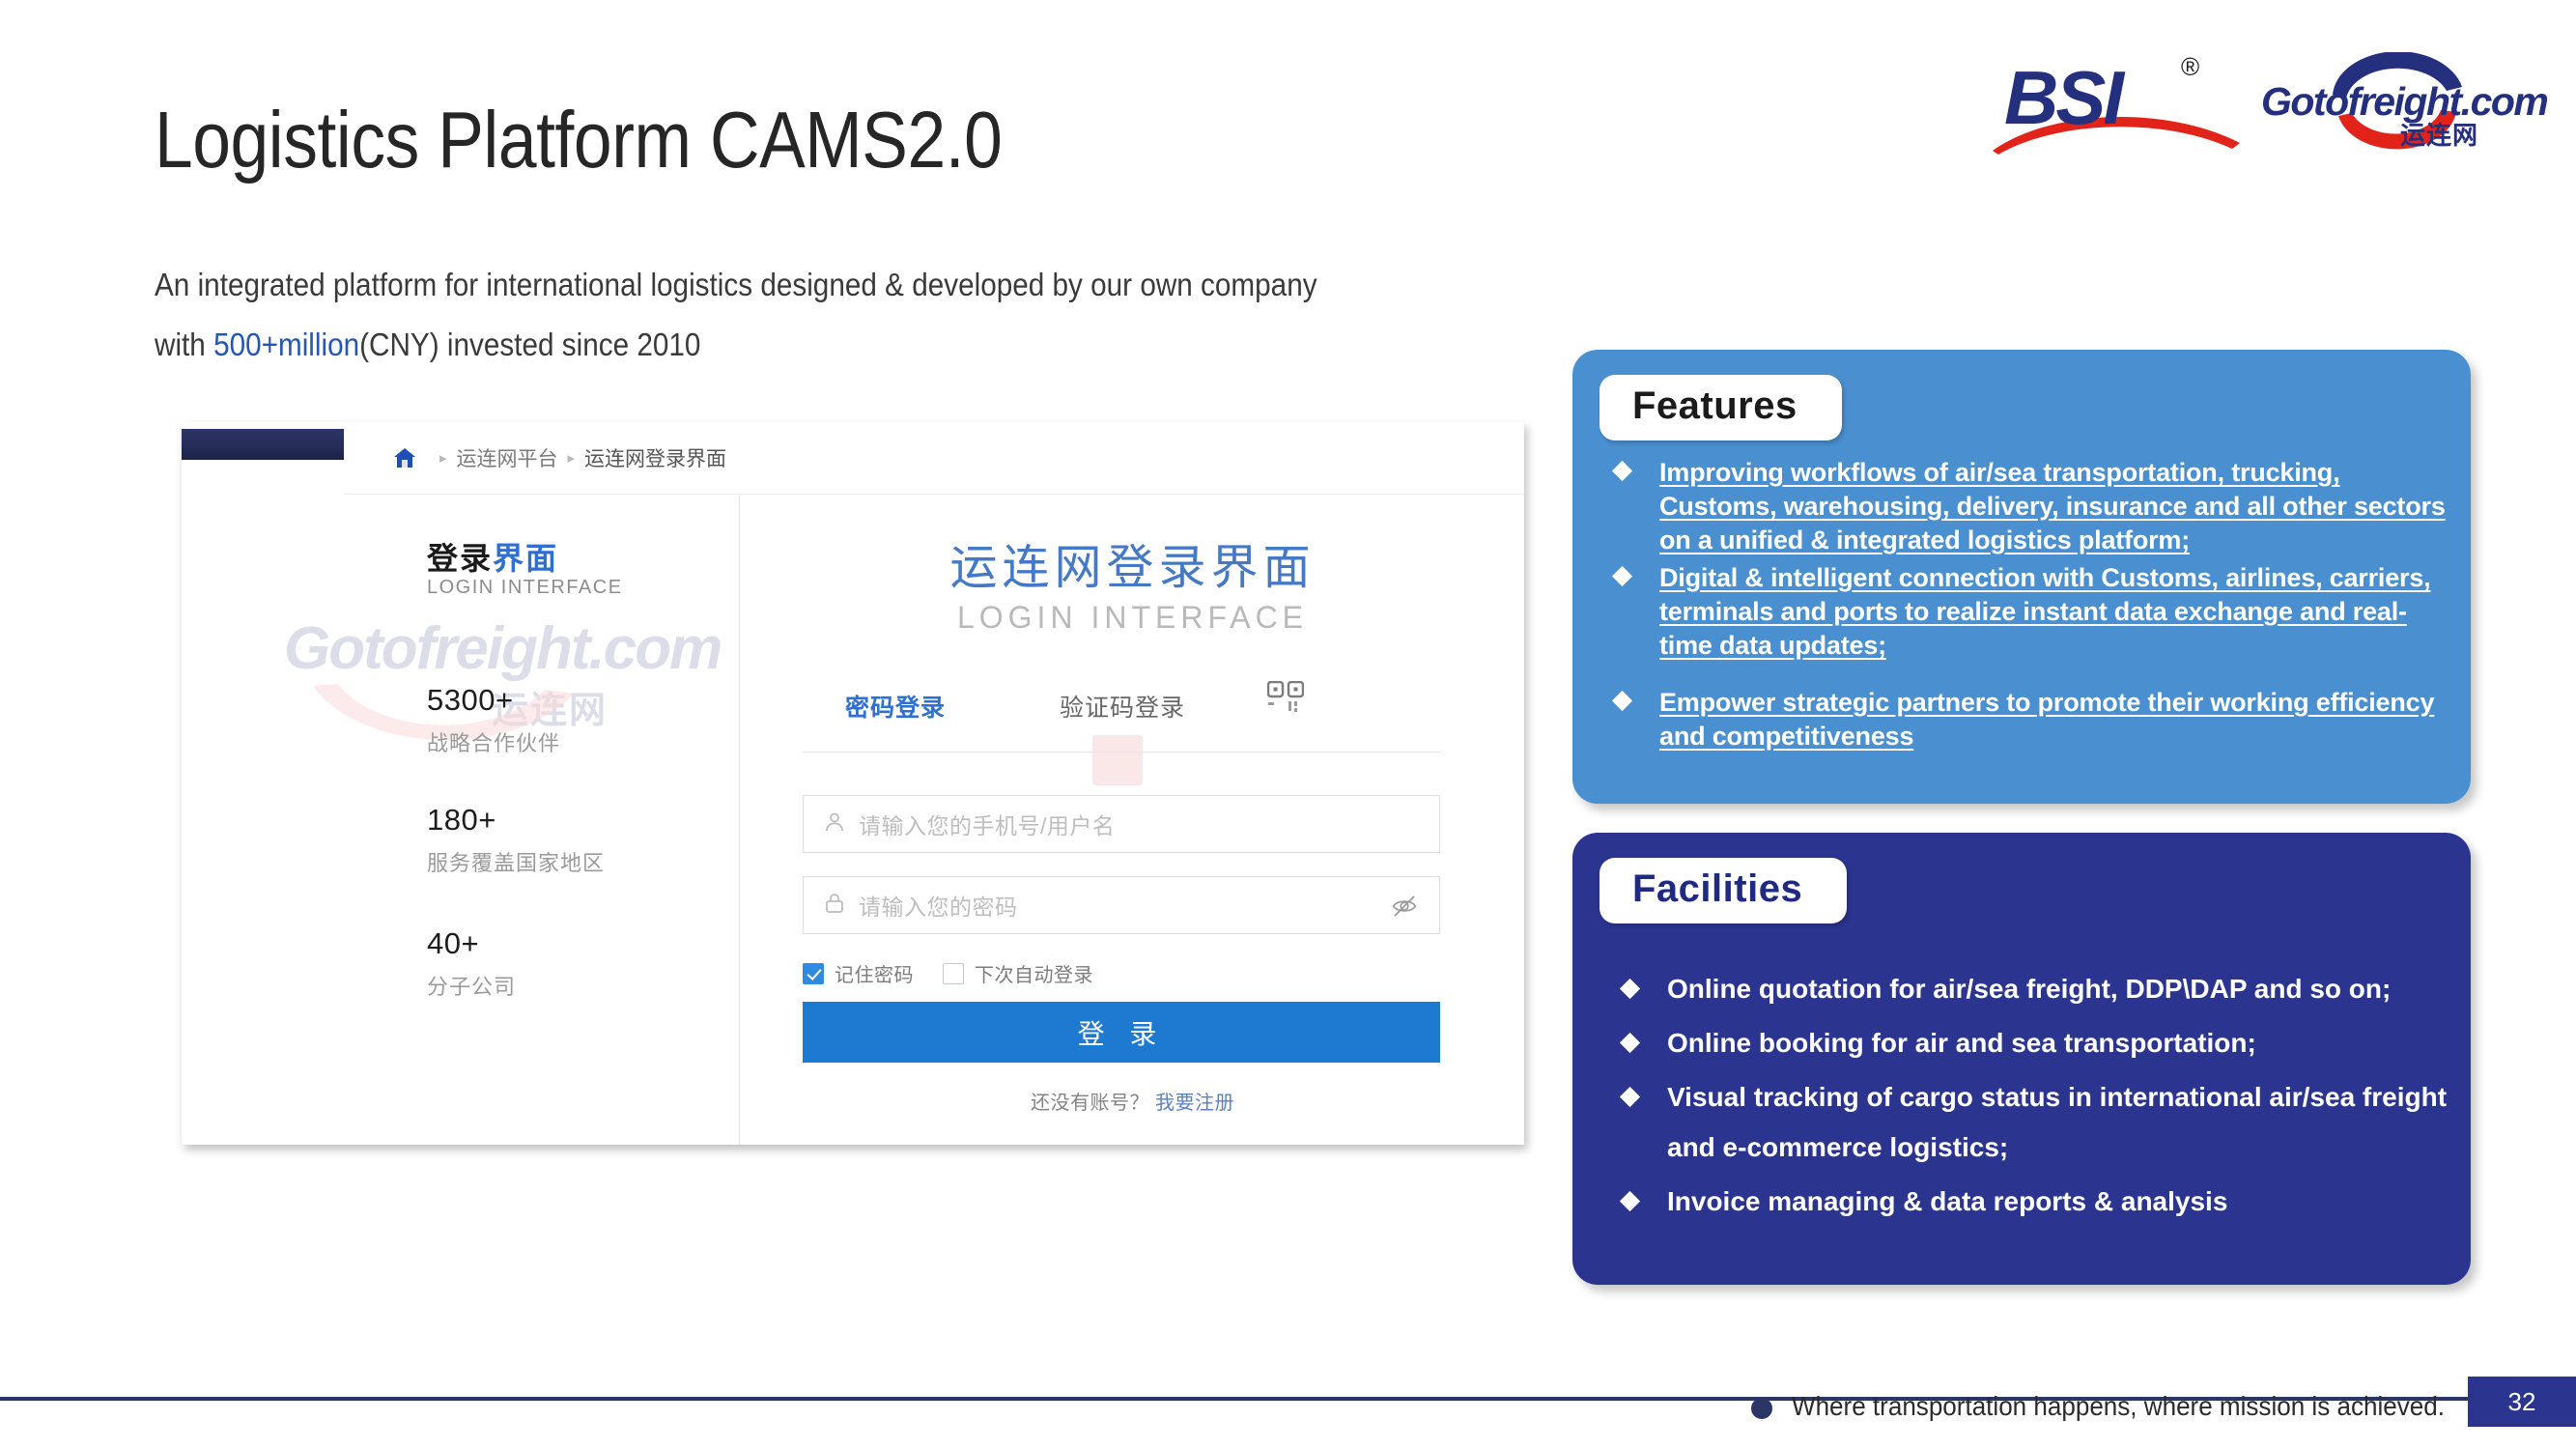 This screenshot has width=2576, height=1449. I want to click on page-number-badge: 32, so click(2522, 1402).